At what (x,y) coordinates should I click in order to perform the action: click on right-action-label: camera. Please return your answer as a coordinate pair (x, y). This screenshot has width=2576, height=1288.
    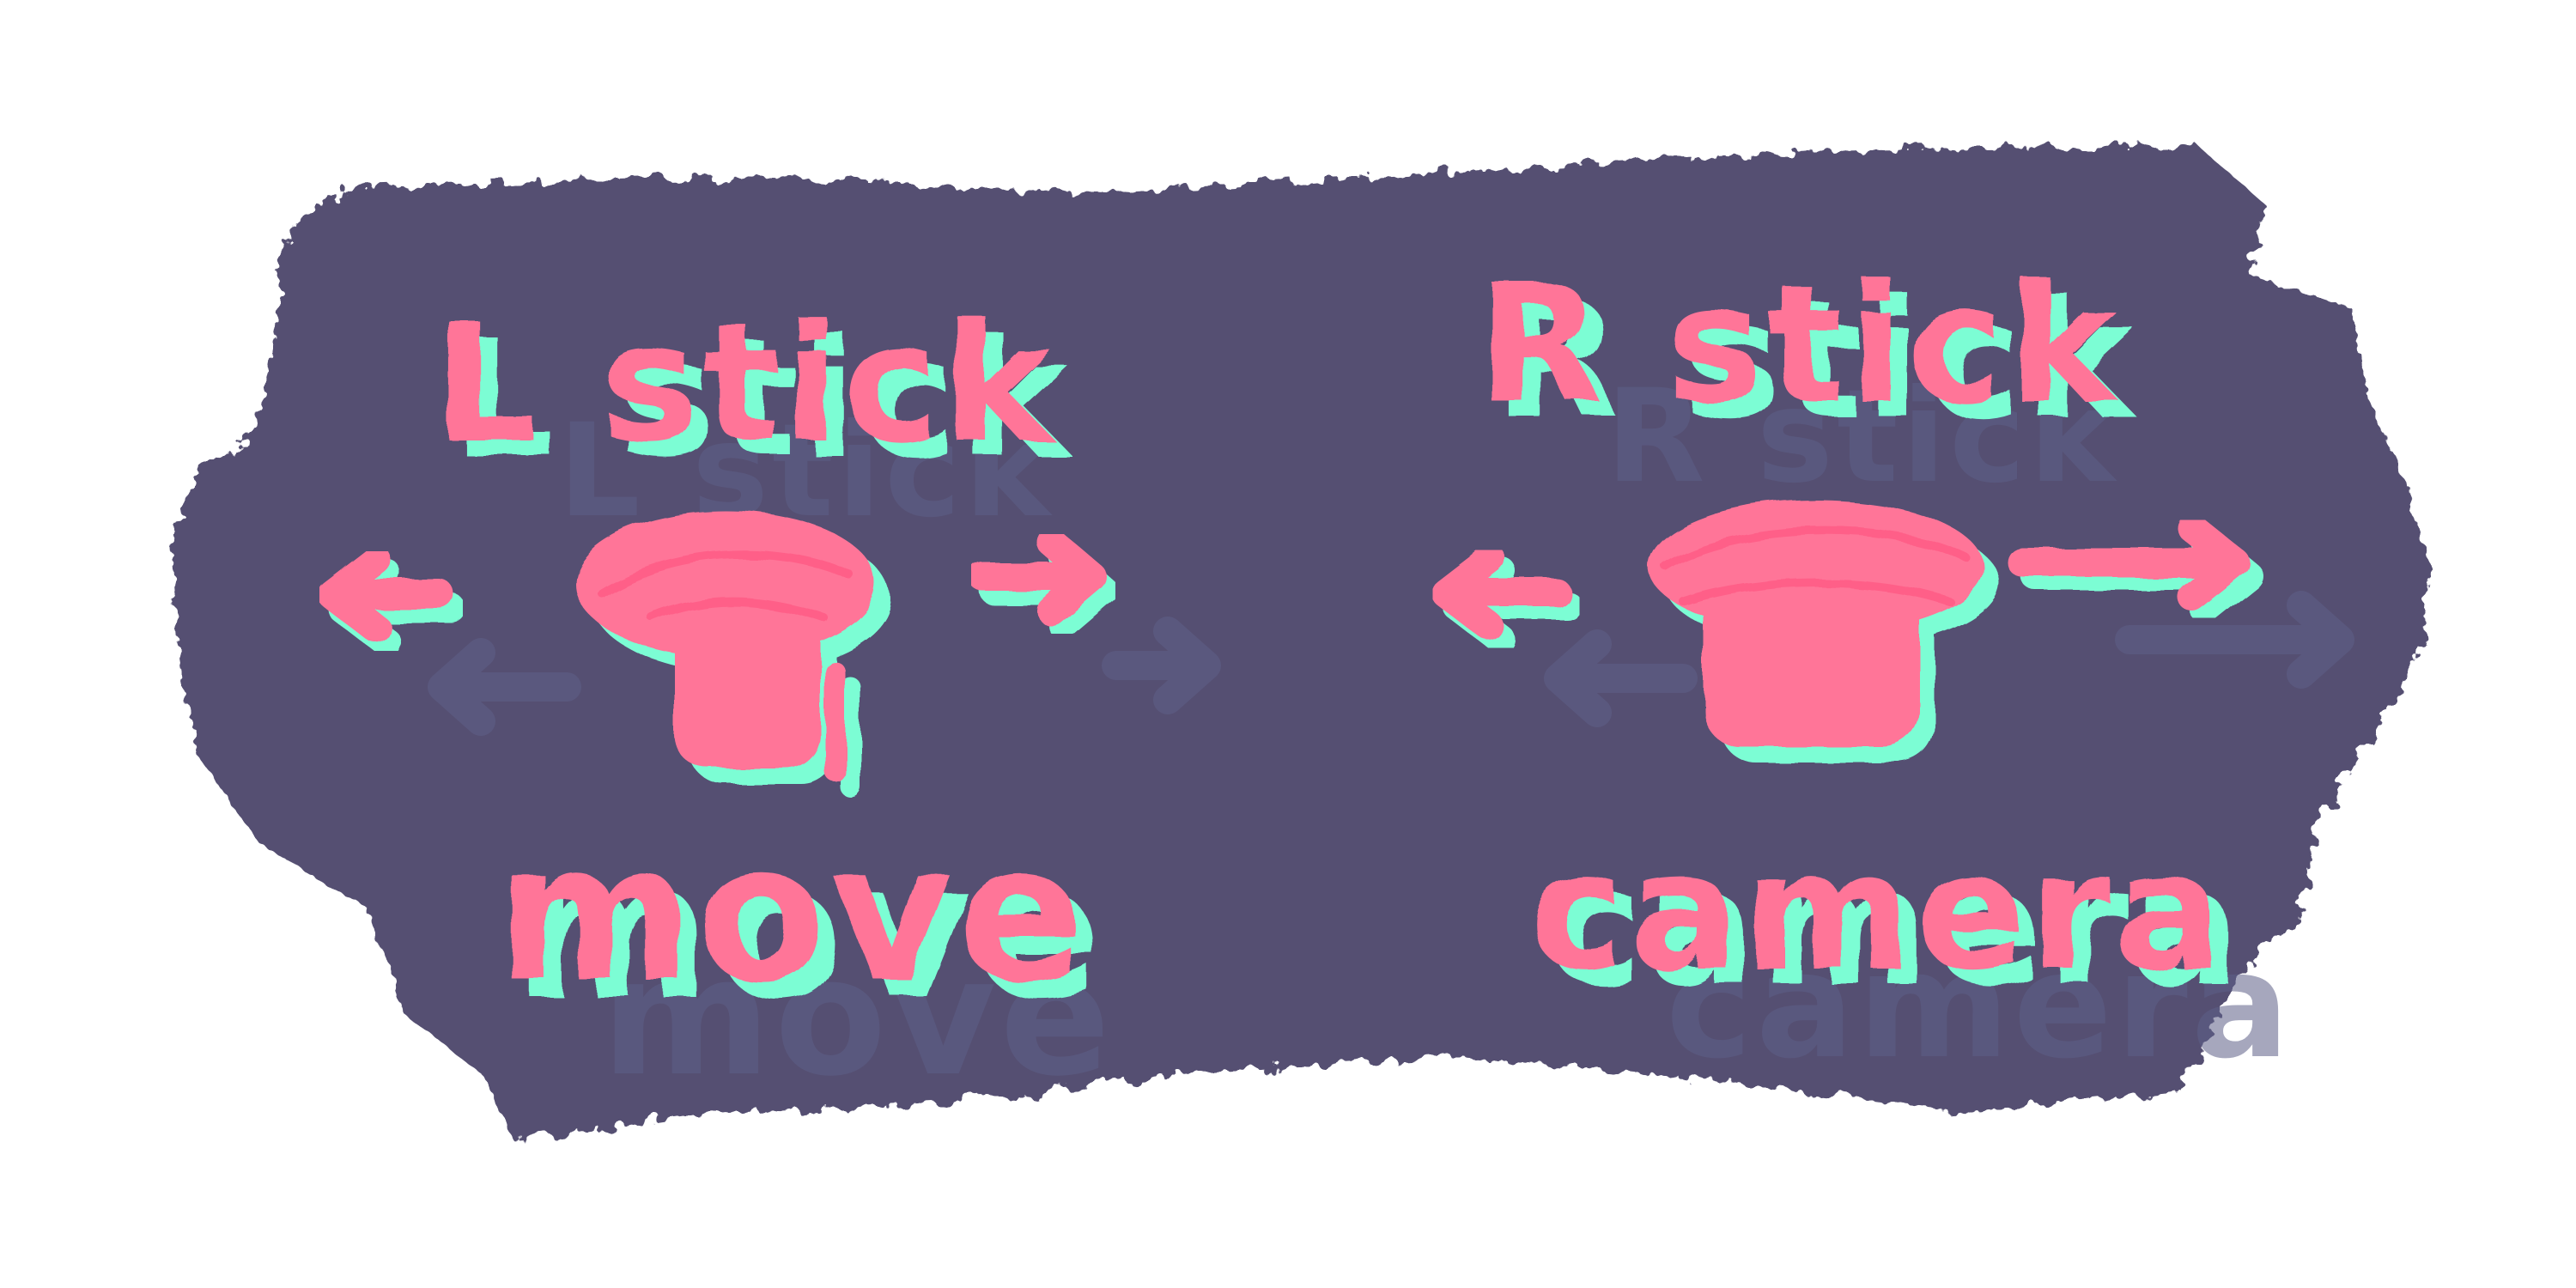
    Looking at the image, I should click on (1878, 911).